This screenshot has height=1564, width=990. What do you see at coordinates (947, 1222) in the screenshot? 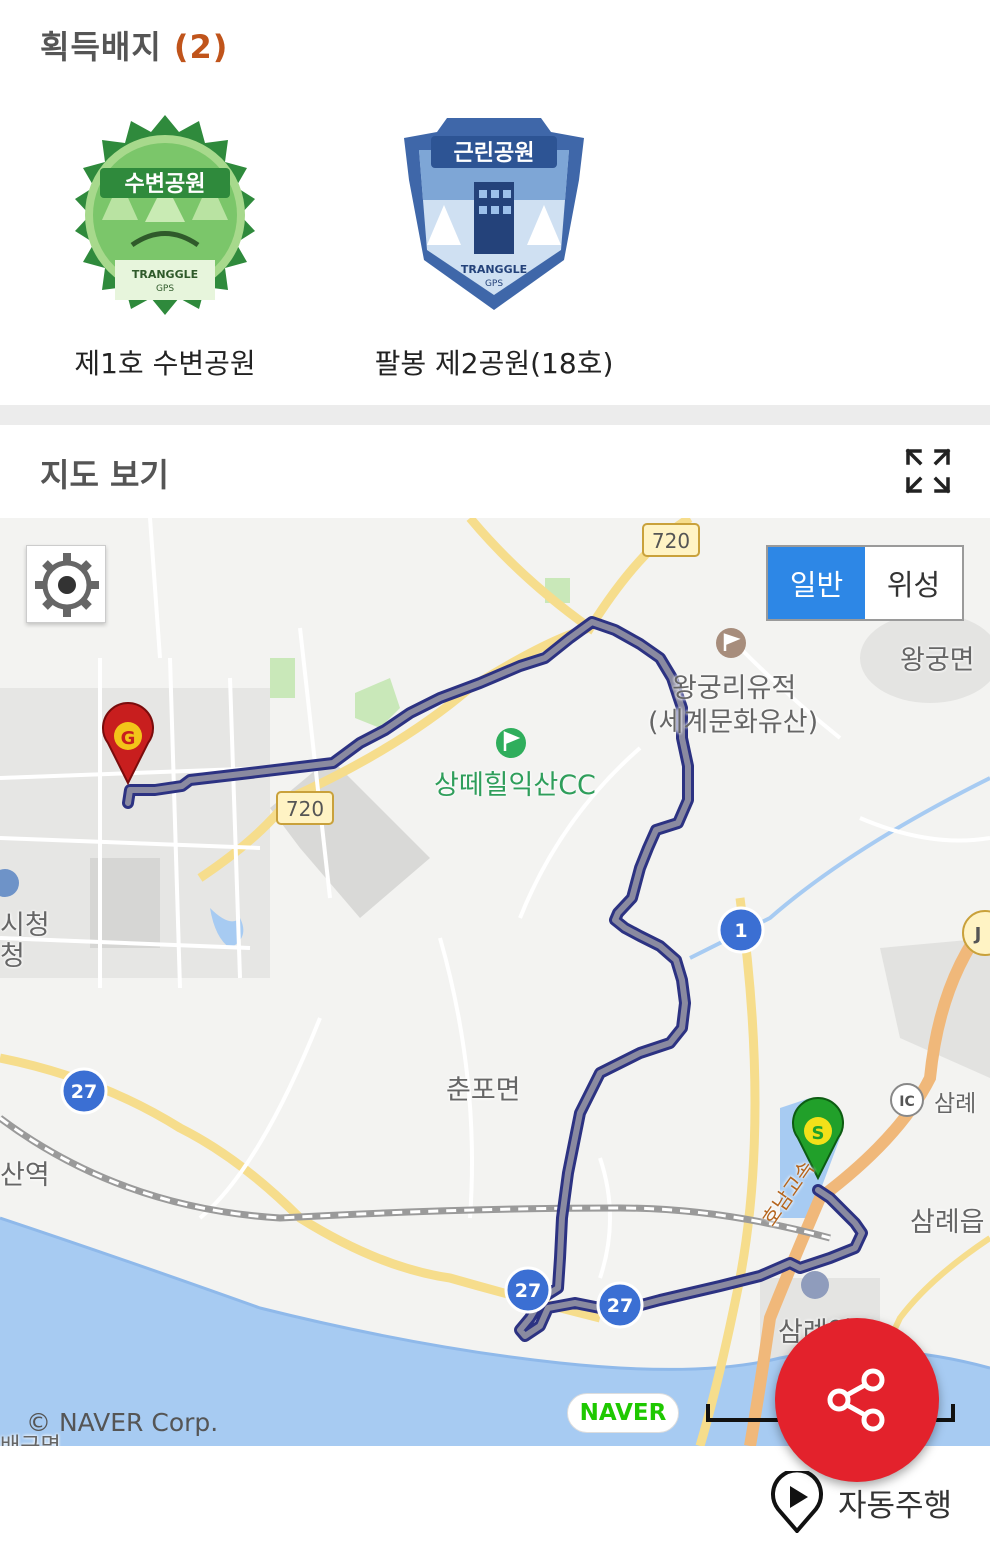
I see `samnye-label: 삼례읍` at bounding box center [947, 1222].